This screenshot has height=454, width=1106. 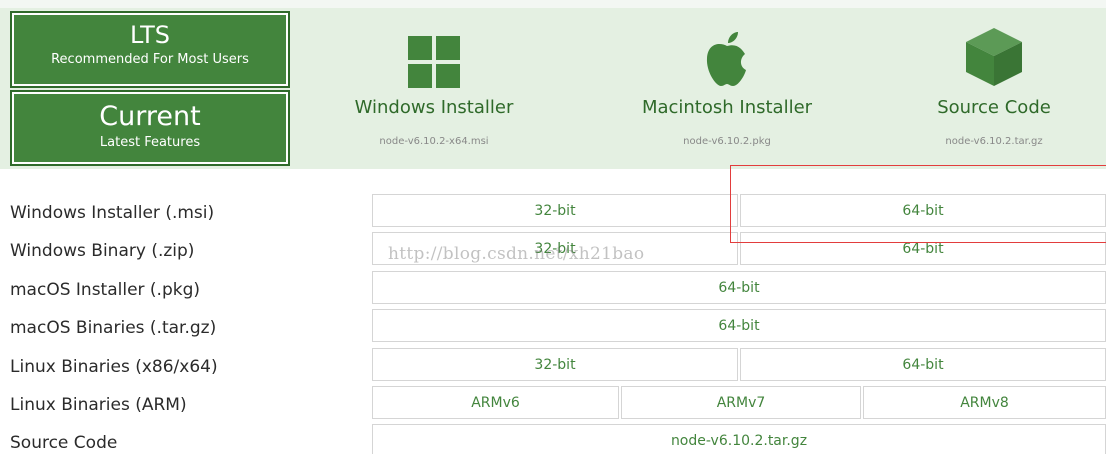 What do you see at coordinates (553, 4) in the screenshot?
I see `top-strip` at bounding box center [553, 4].